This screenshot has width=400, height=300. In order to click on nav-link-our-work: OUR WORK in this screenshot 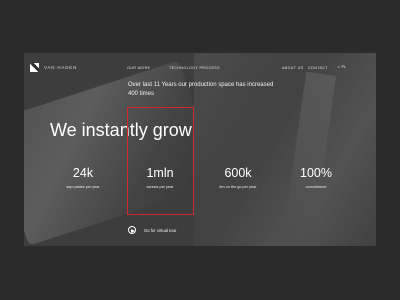, I will do `click(138, 68)`.